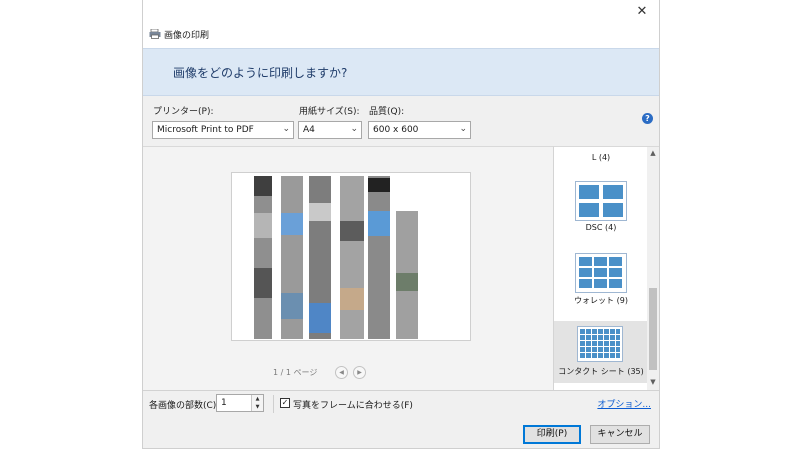 The width and height of the screenshot is (800, 450). I want to click on printer-select: Microsoft Print to PDF ⌄, so click(223, 130).